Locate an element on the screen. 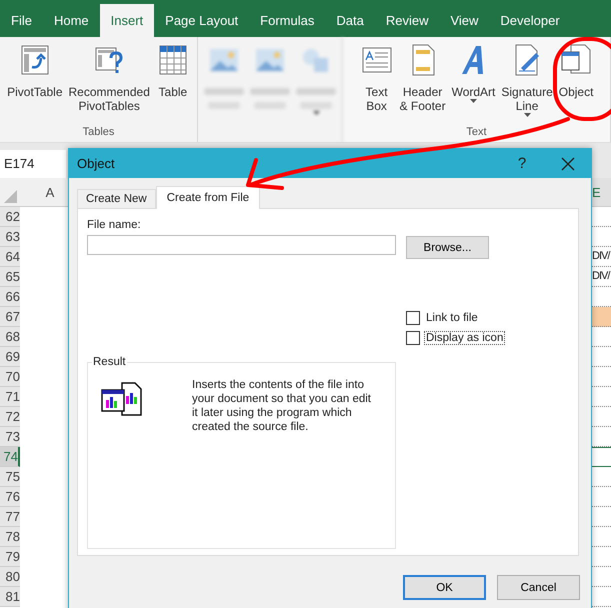  row-header: 78 is located at coordinates (10, 537).